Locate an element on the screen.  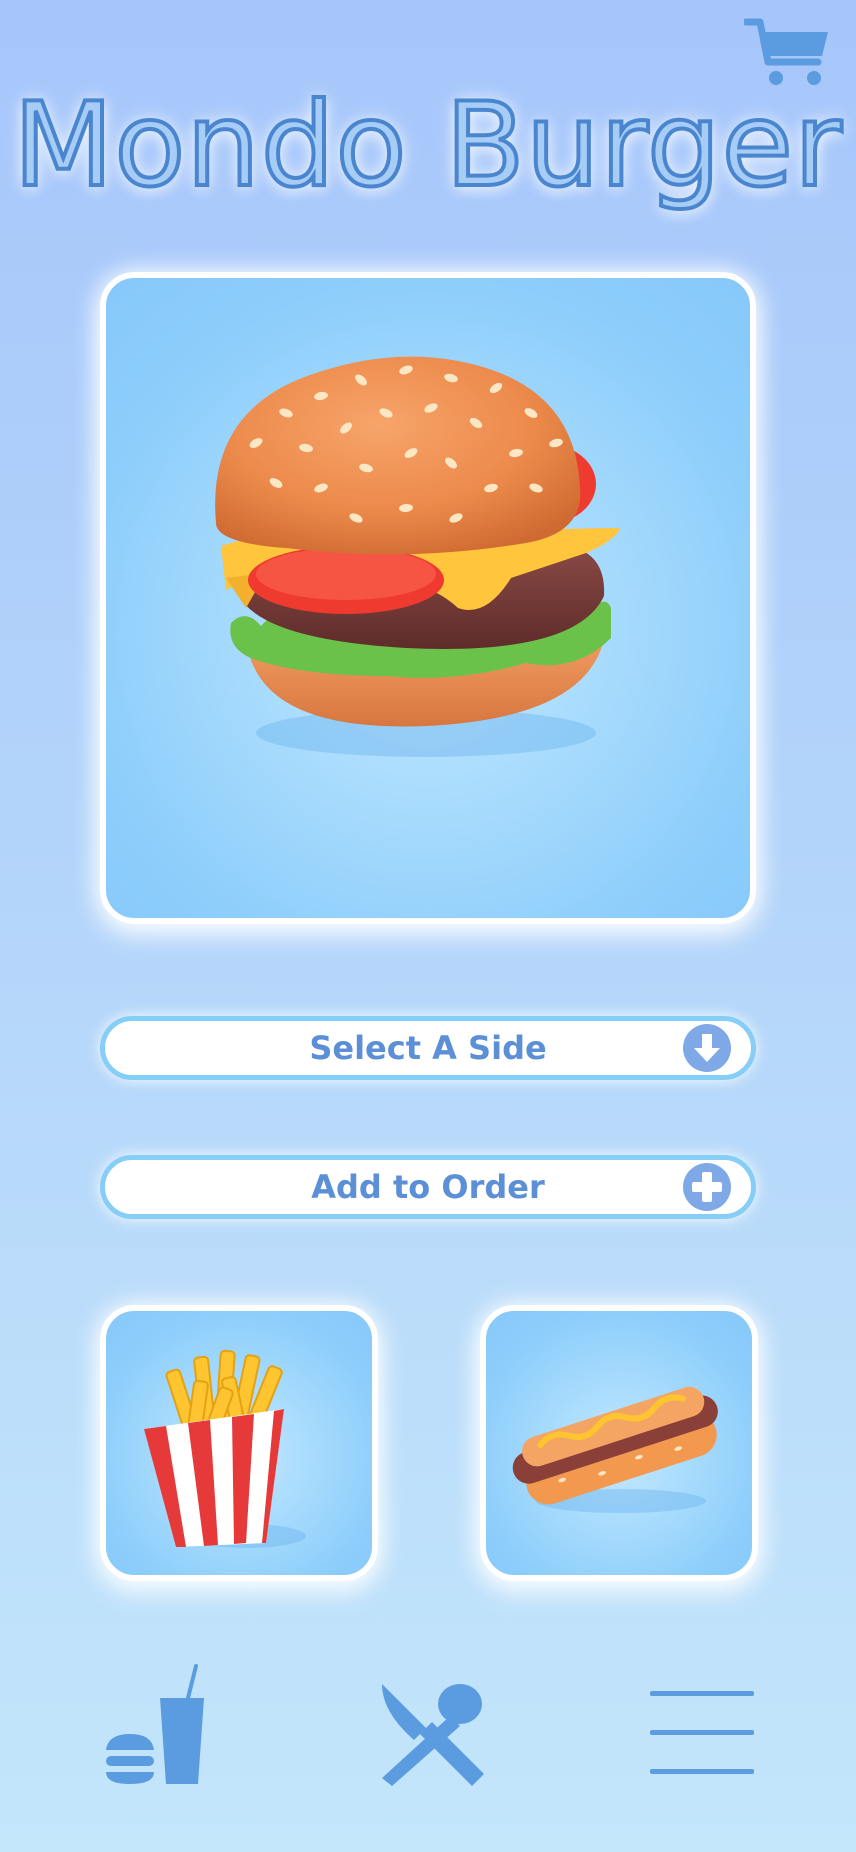
plus-circle-icon is located at coordinates (707, 1187).